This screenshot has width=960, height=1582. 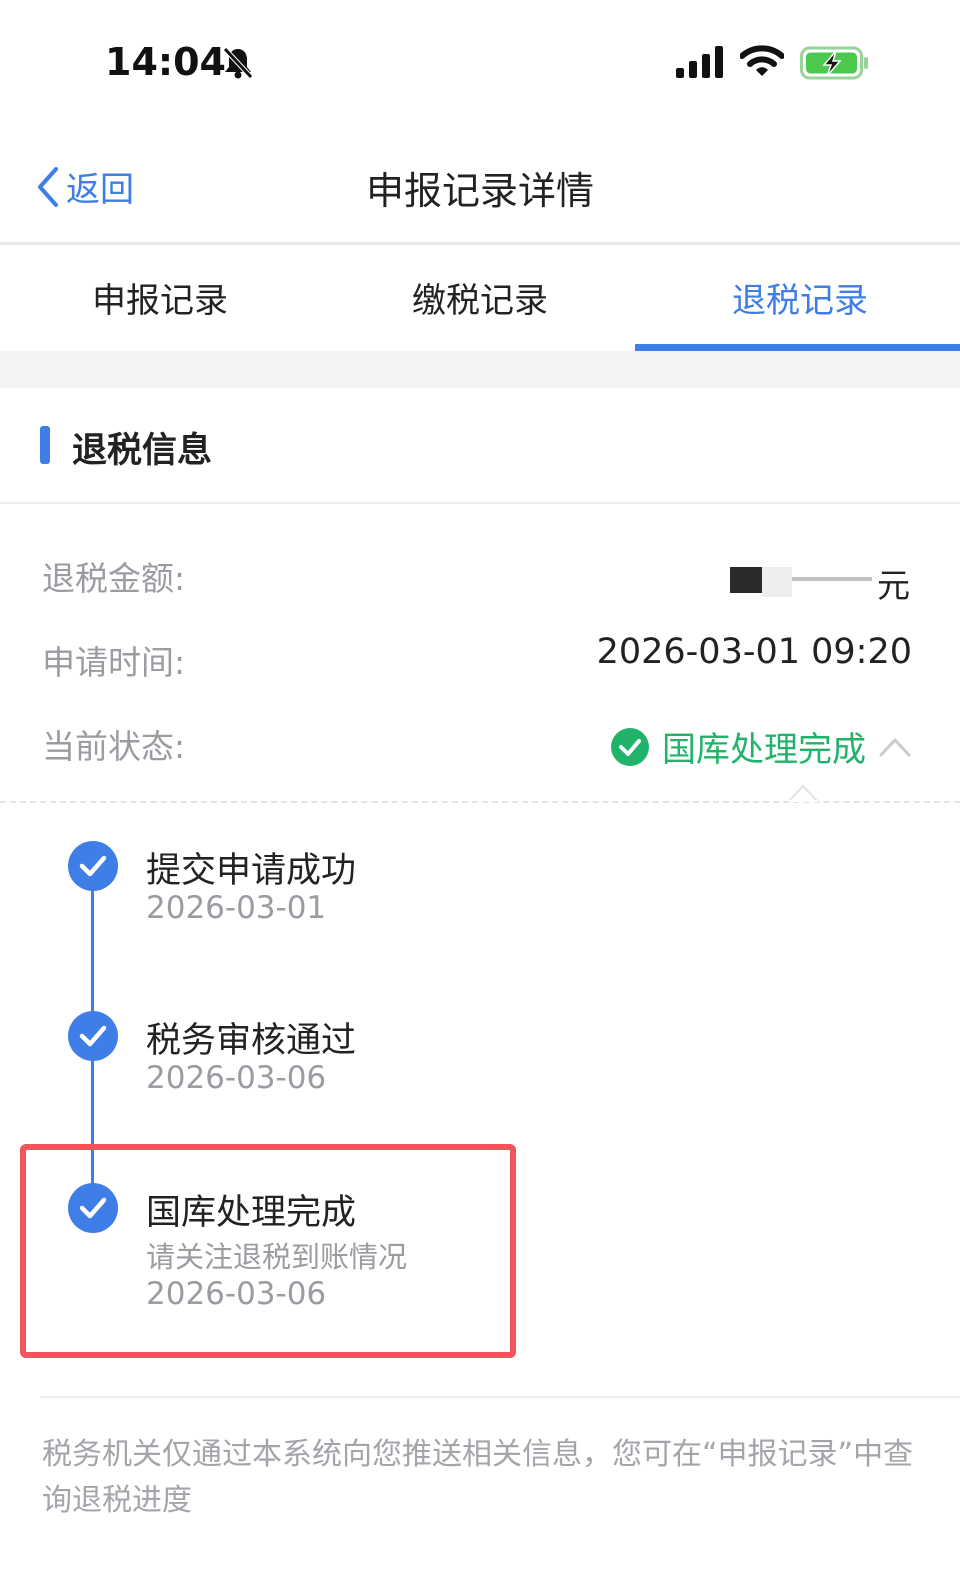 What do you see at coordinates (238, 65) in the screenshot?
I see `bell-slash-icon` at bounding box center [238, 65].